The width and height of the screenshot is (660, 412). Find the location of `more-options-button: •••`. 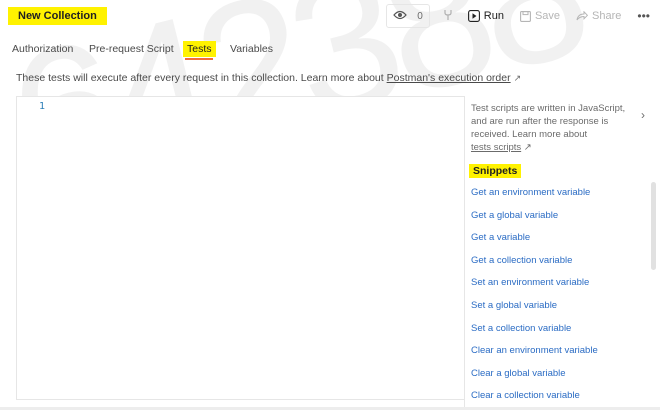

more-options-button: ••• is located at coordinates (643, 16).